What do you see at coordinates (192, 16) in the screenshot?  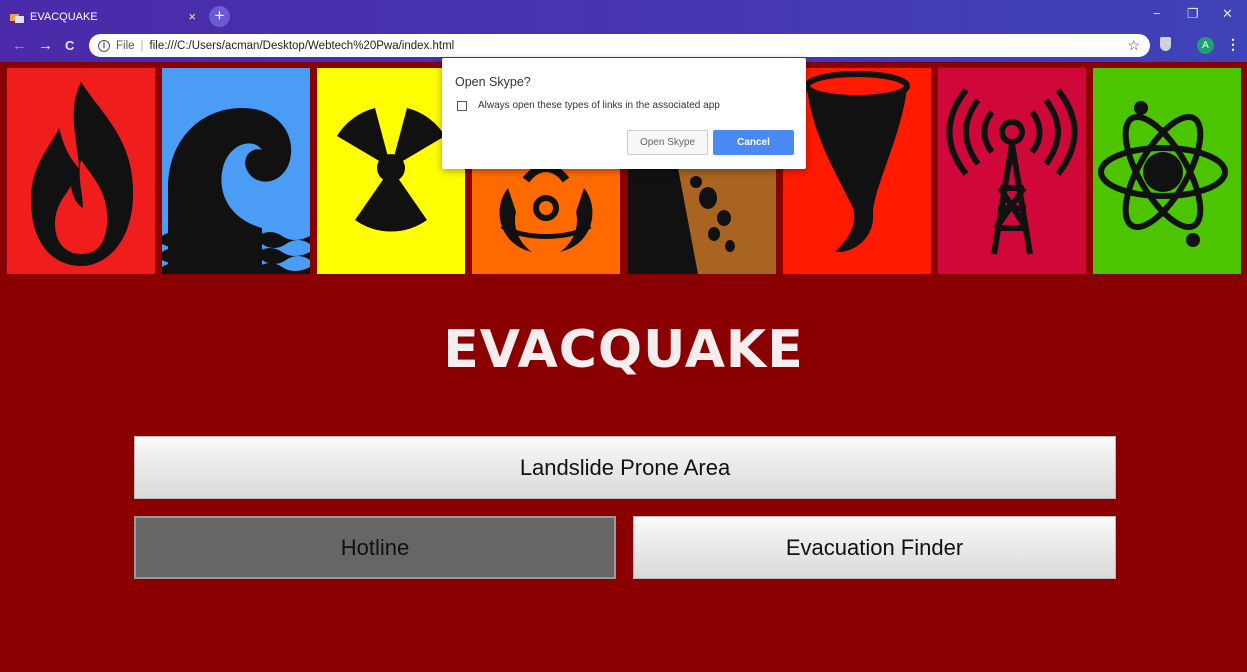 I see `tab-close-icon: ×` at bounding box center [192, 16].